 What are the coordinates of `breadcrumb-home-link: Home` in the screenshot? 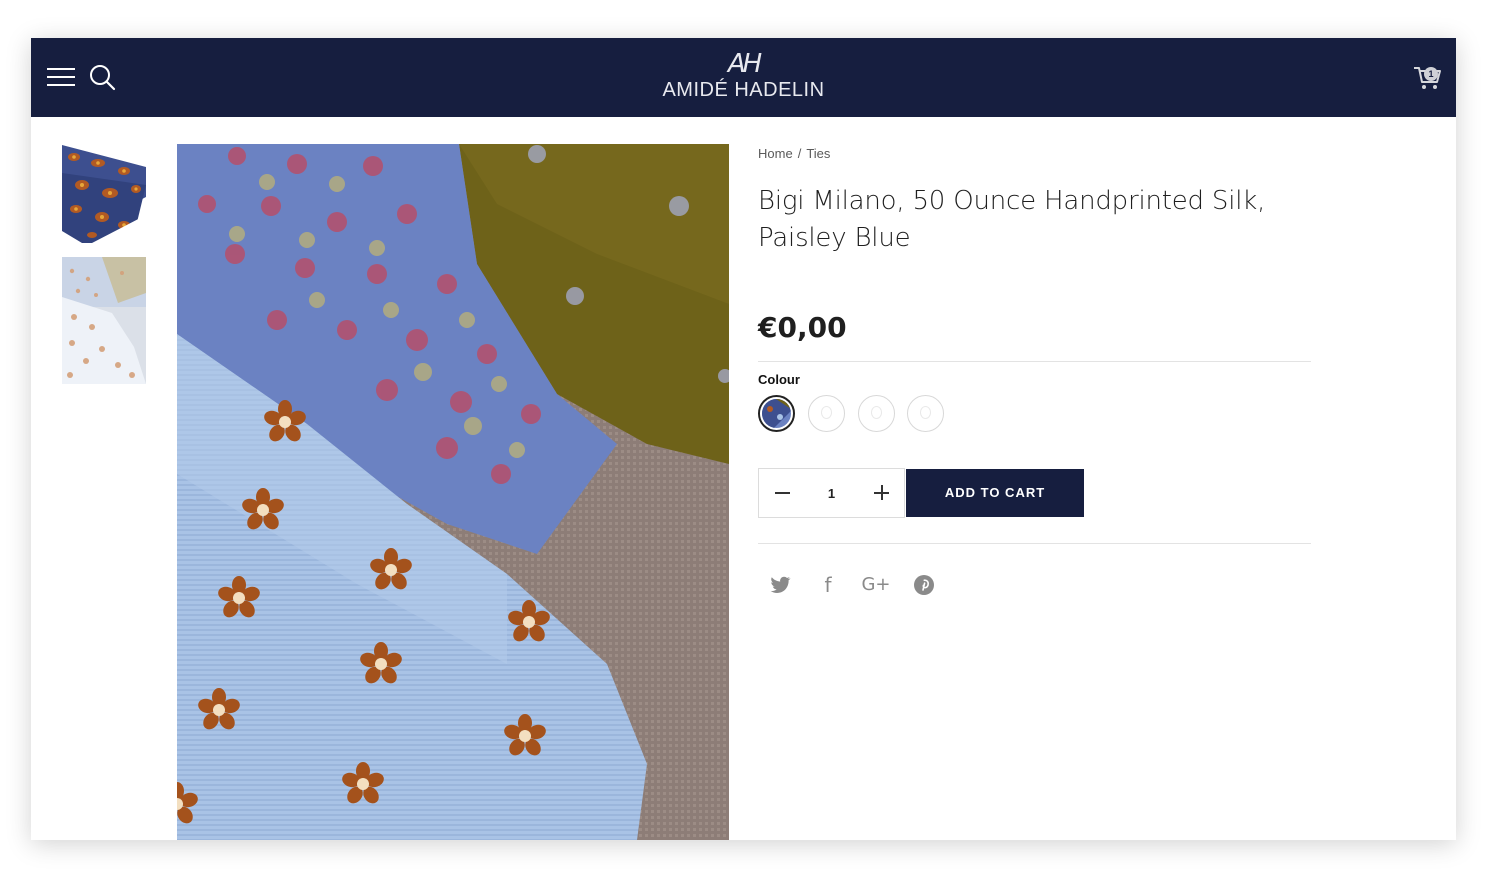 It's located at (775, 153).